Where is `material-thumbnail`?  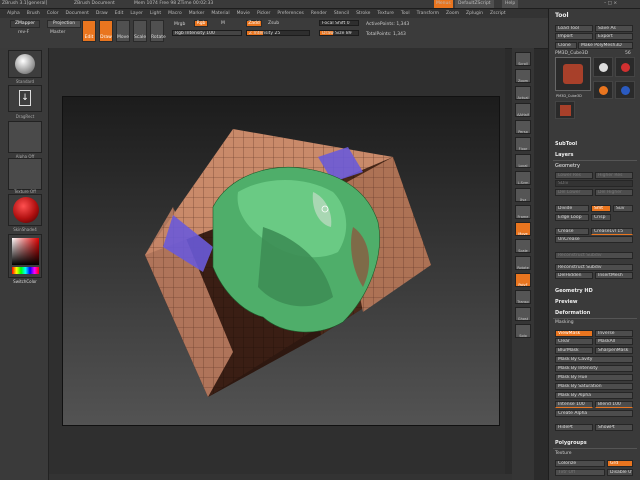
material-thumbnail is located at coordinates (25, 210).